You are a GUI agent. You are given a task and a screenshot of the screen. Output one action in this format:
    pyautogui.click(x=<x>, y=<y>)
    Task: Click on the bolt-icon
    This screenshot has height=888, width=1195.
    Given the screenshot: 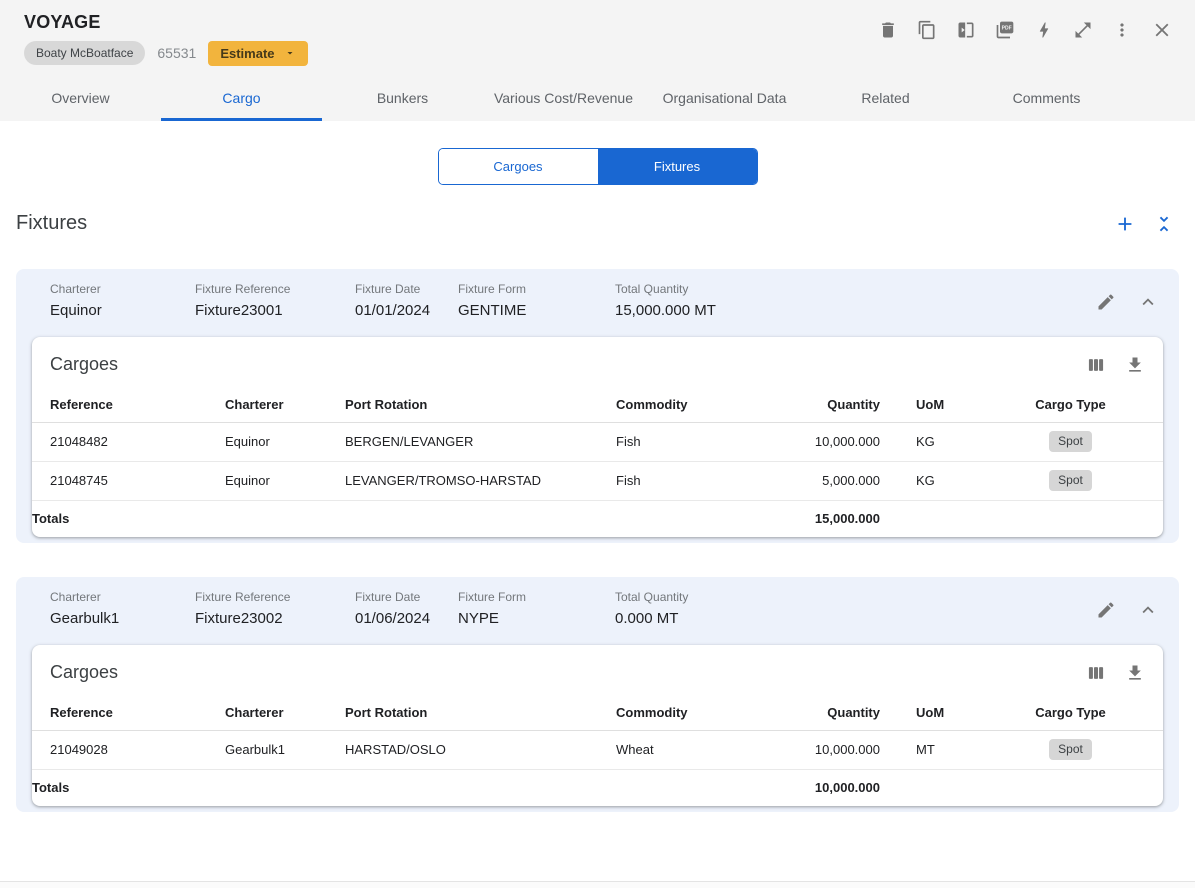 What is the action you would take?
    pyautogui.click(x=1044, y=30)
    